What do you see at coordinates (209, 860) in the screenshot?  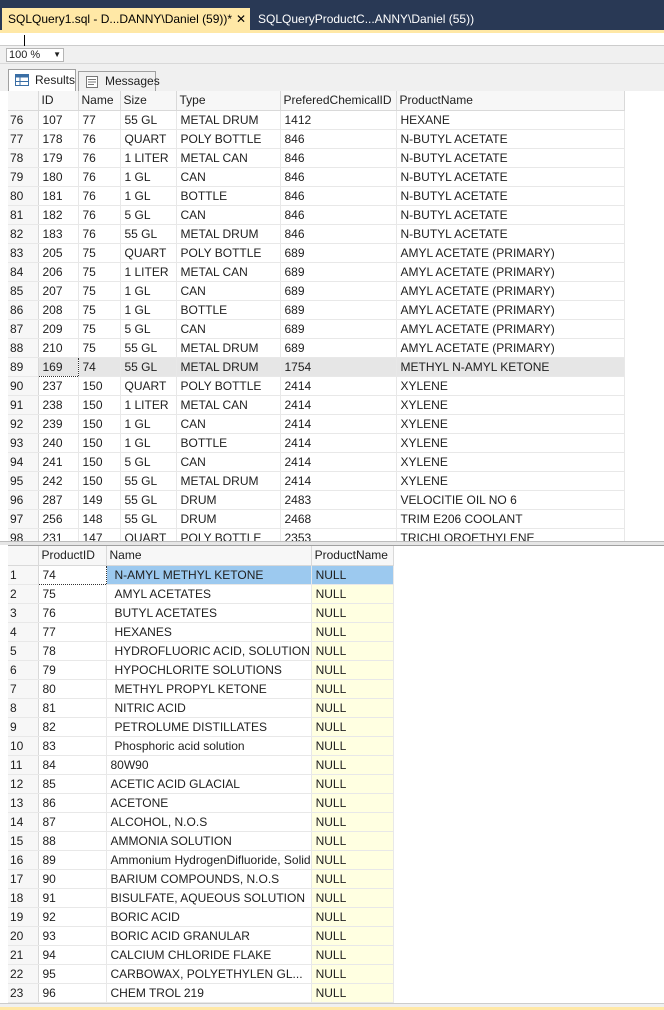 I see `table-cell: Ammonium HydrogenDifluoride, Solid` at bounding box center [209, 860].